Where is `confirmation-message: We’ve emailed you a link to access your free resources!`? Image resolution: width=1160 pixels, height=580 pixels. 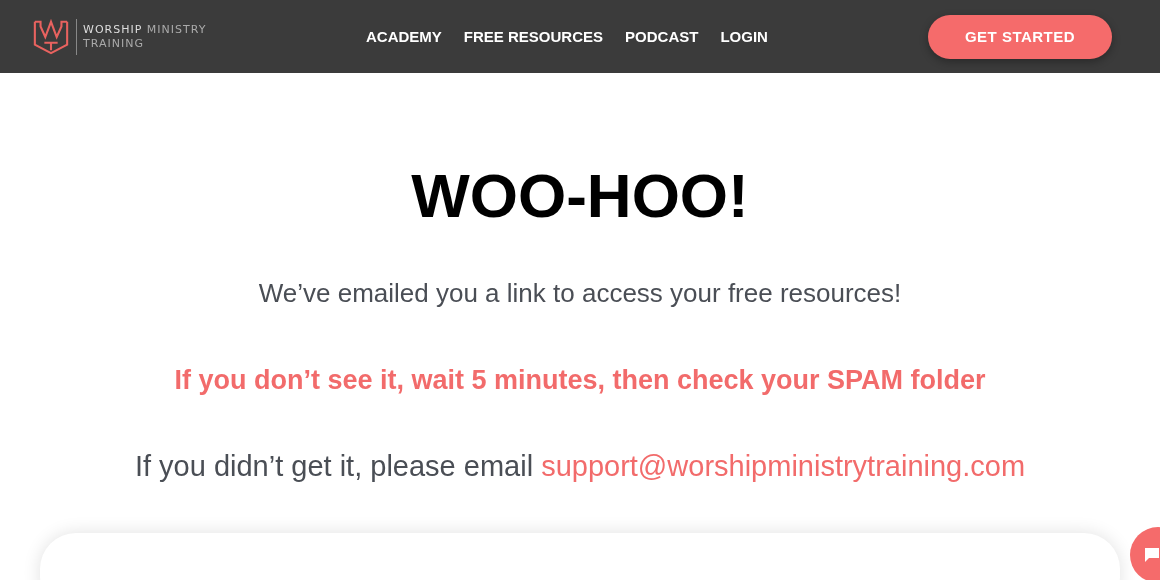 confirmation-message: We’ve emailed you a link to access your free resources! is located at coordinates (580, 293).